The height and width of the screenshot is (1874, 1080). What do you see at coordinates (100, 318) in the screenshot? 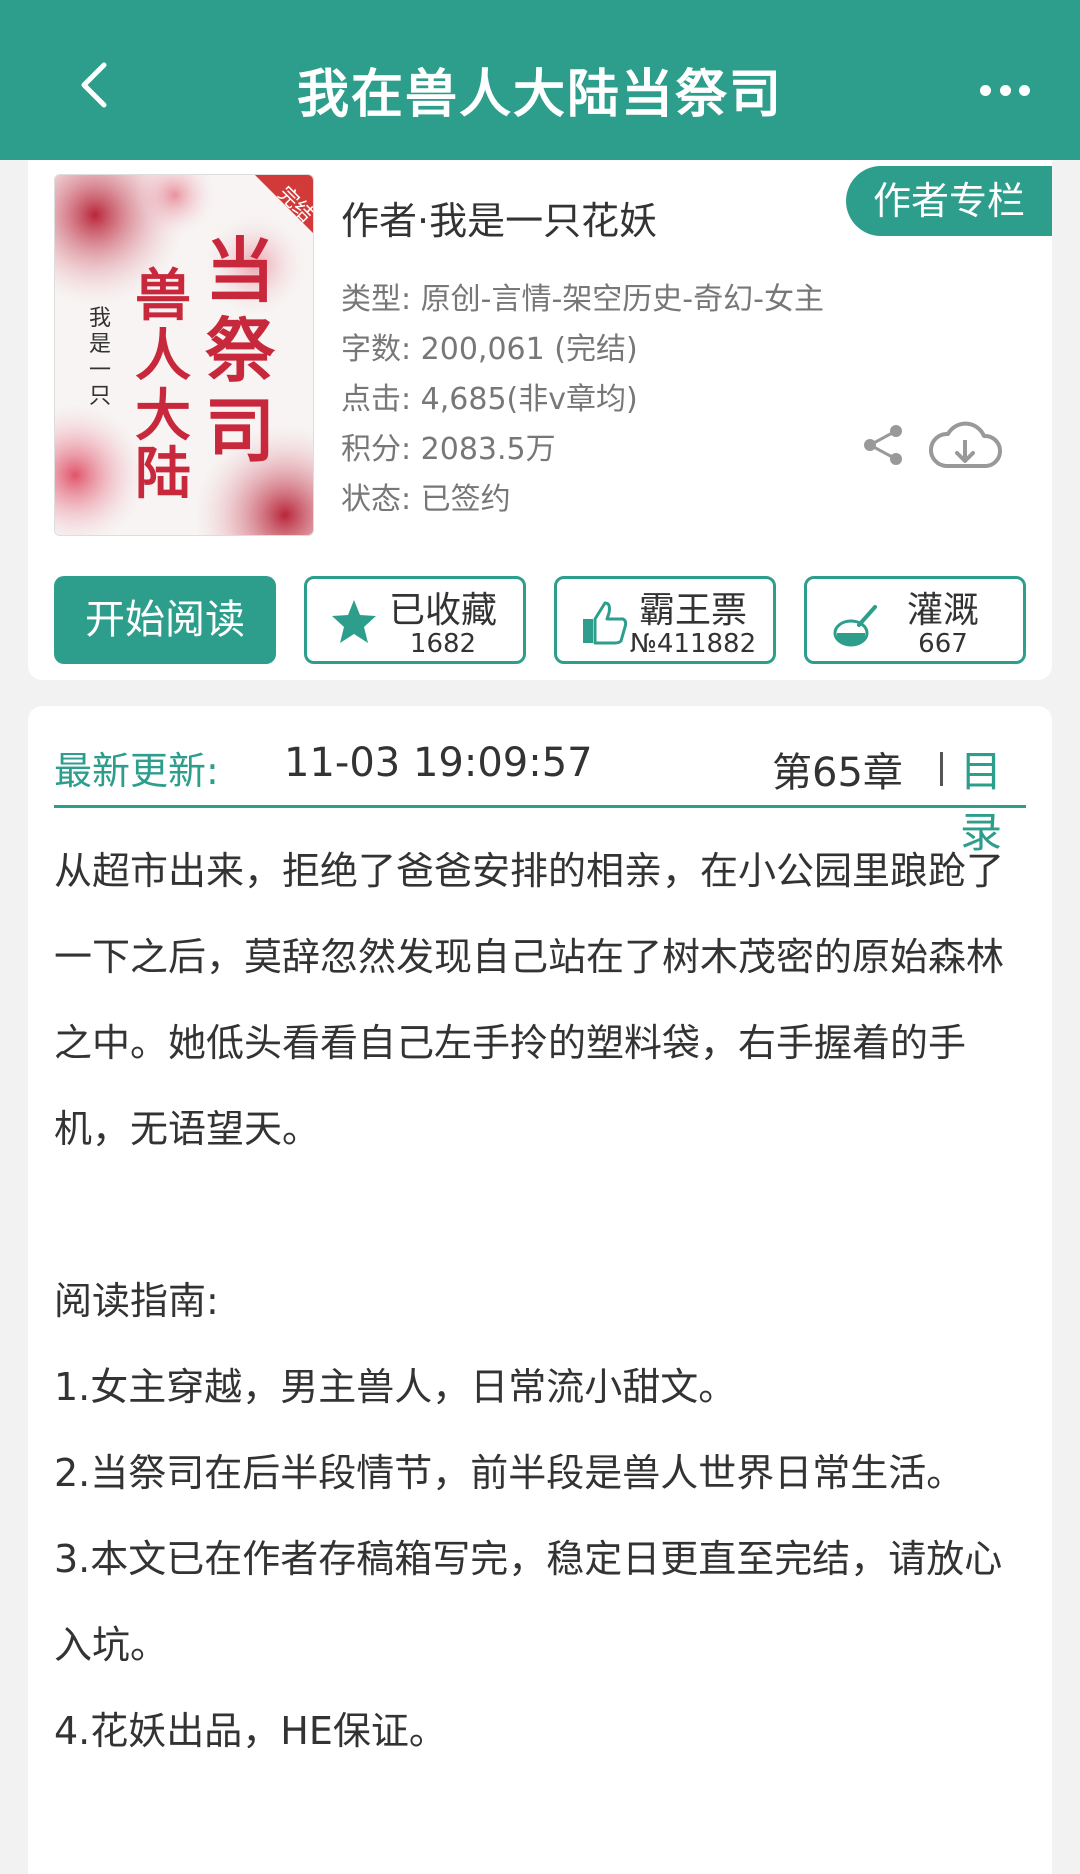
I see `svg-text: 我` at bounding box center [100, 318].